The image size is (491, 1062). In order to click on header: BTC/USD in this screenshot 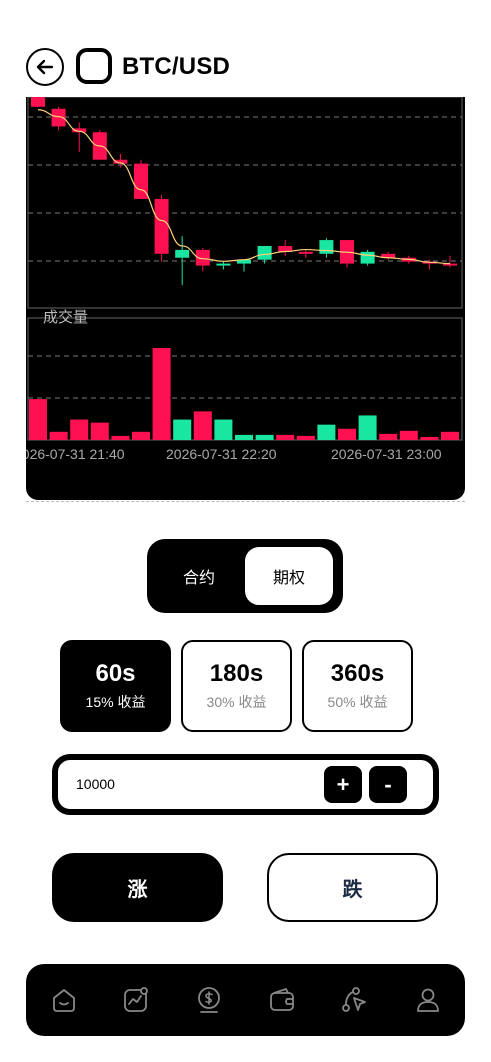, I will do `click(128, 67)`.